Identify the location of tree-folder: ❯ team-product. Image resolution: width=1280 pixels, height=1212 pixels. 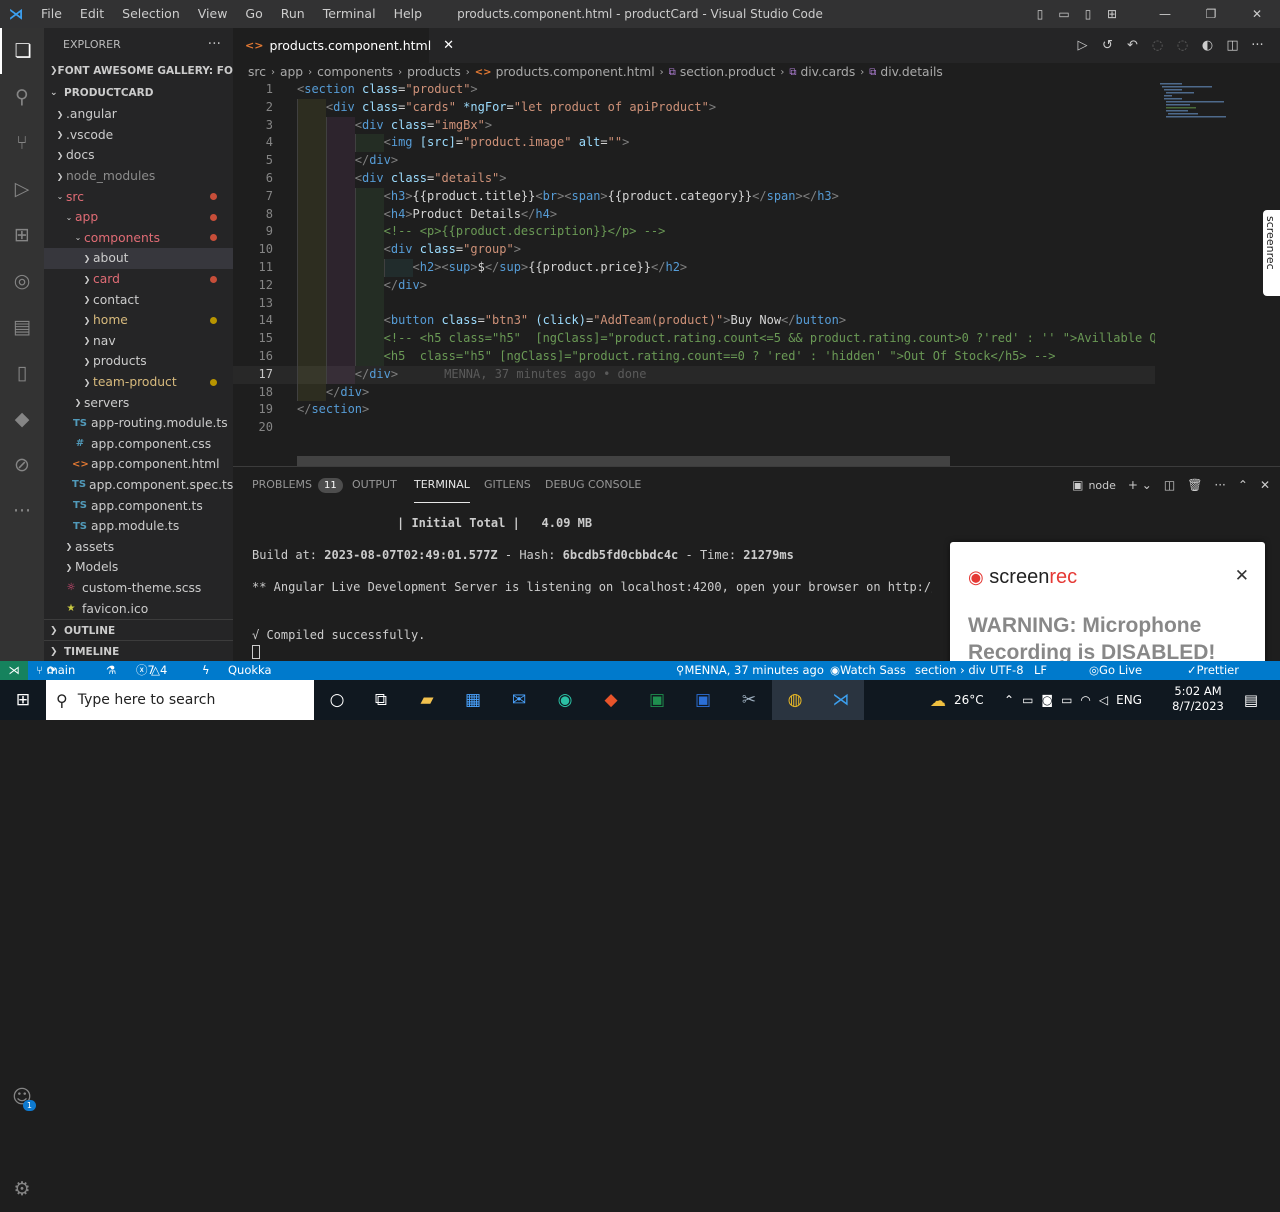
(138, 382).